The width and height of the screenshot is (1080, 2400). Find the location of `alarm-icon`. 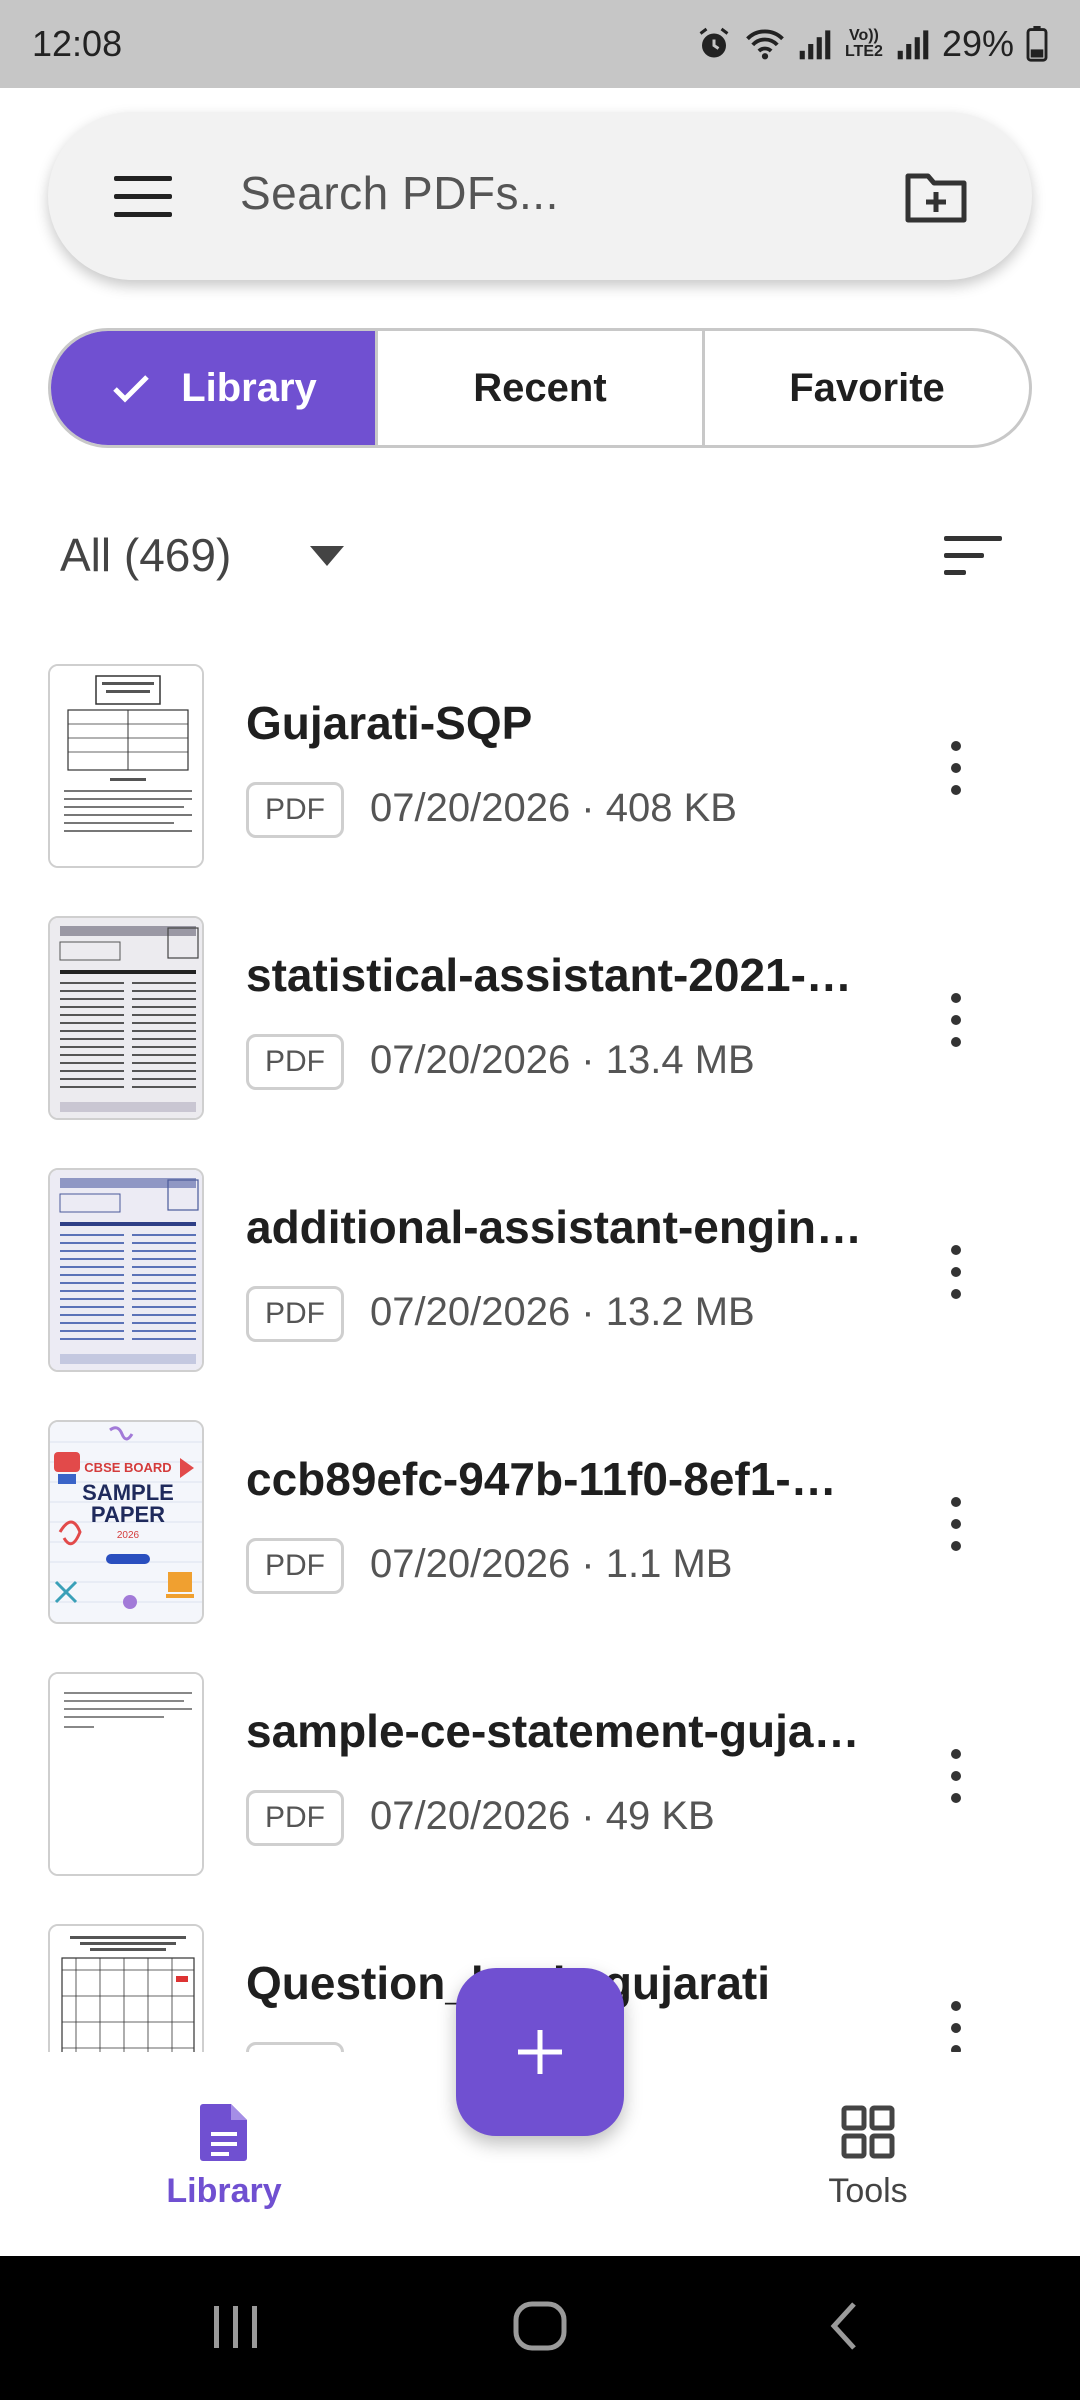

alarm-icon is located at coordinates (714, 42).